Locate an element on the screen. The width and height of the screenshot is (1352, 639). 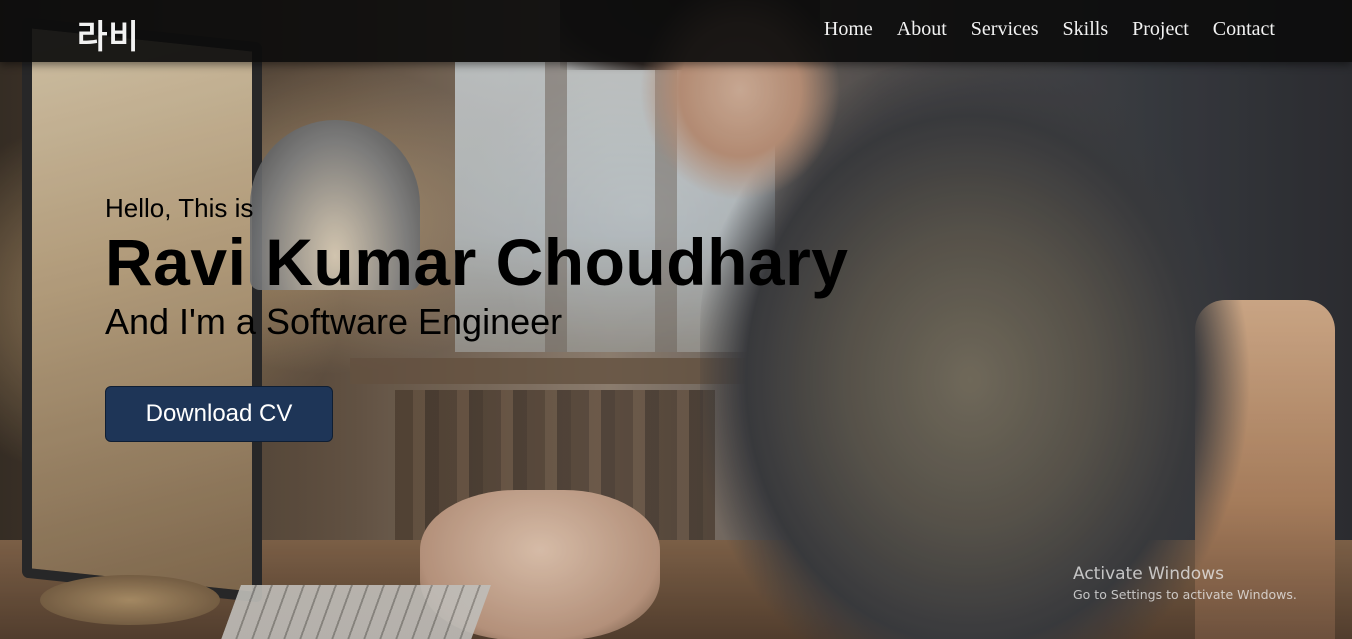
nav-link-about: About is located at coordinates (922, 29).